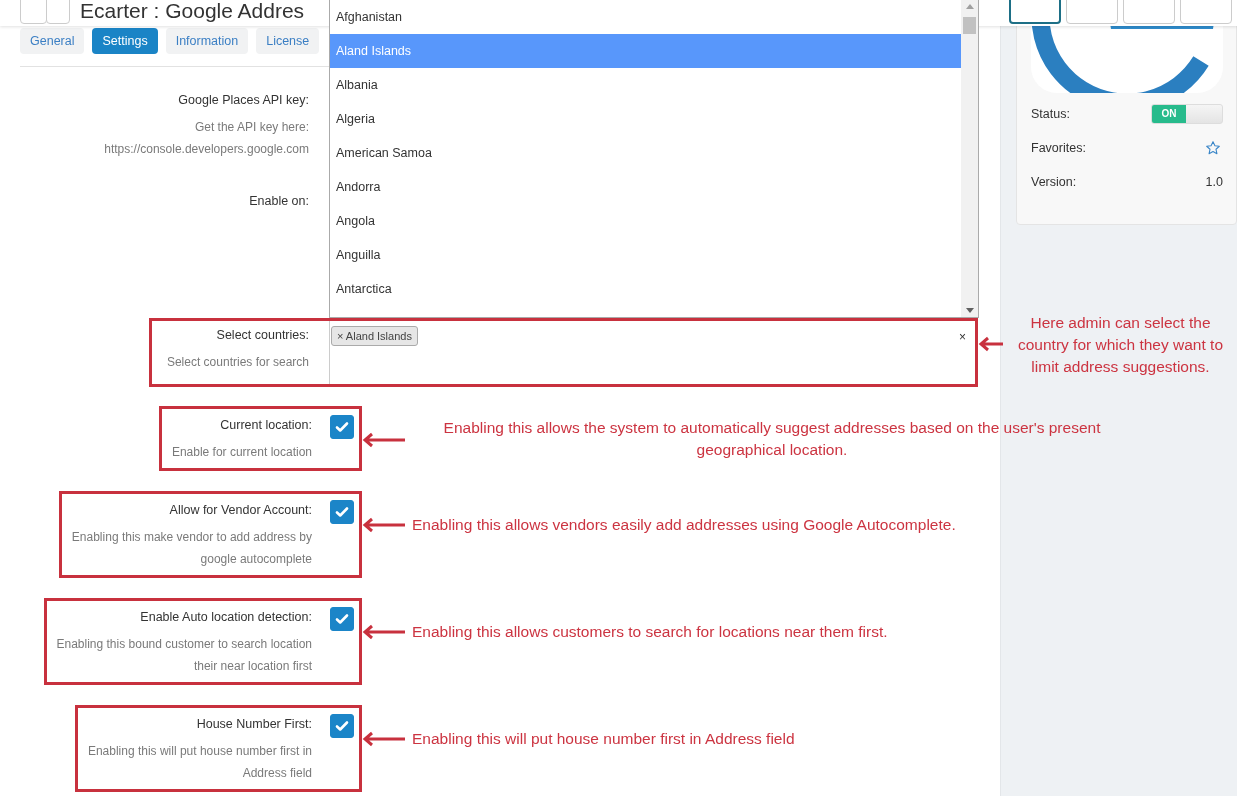 The image size is (1237, 796). I want to click on scrollbar, so click(969, 158).